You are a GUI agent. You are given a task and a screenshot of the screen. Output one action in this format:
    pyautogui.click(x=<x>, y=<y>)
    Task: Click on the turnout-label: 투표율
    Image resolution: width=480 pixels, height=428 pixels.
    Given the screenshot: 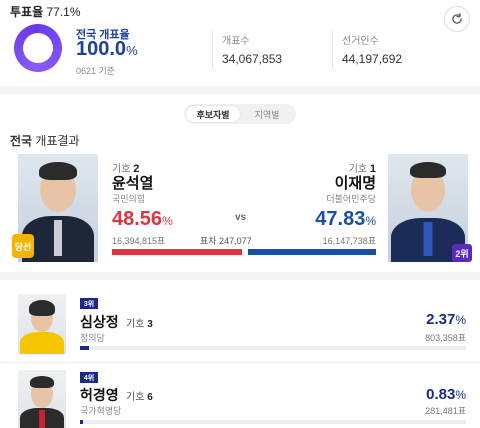 What is the action you would take?
    pyautogui.click(x=27, y=12)
    